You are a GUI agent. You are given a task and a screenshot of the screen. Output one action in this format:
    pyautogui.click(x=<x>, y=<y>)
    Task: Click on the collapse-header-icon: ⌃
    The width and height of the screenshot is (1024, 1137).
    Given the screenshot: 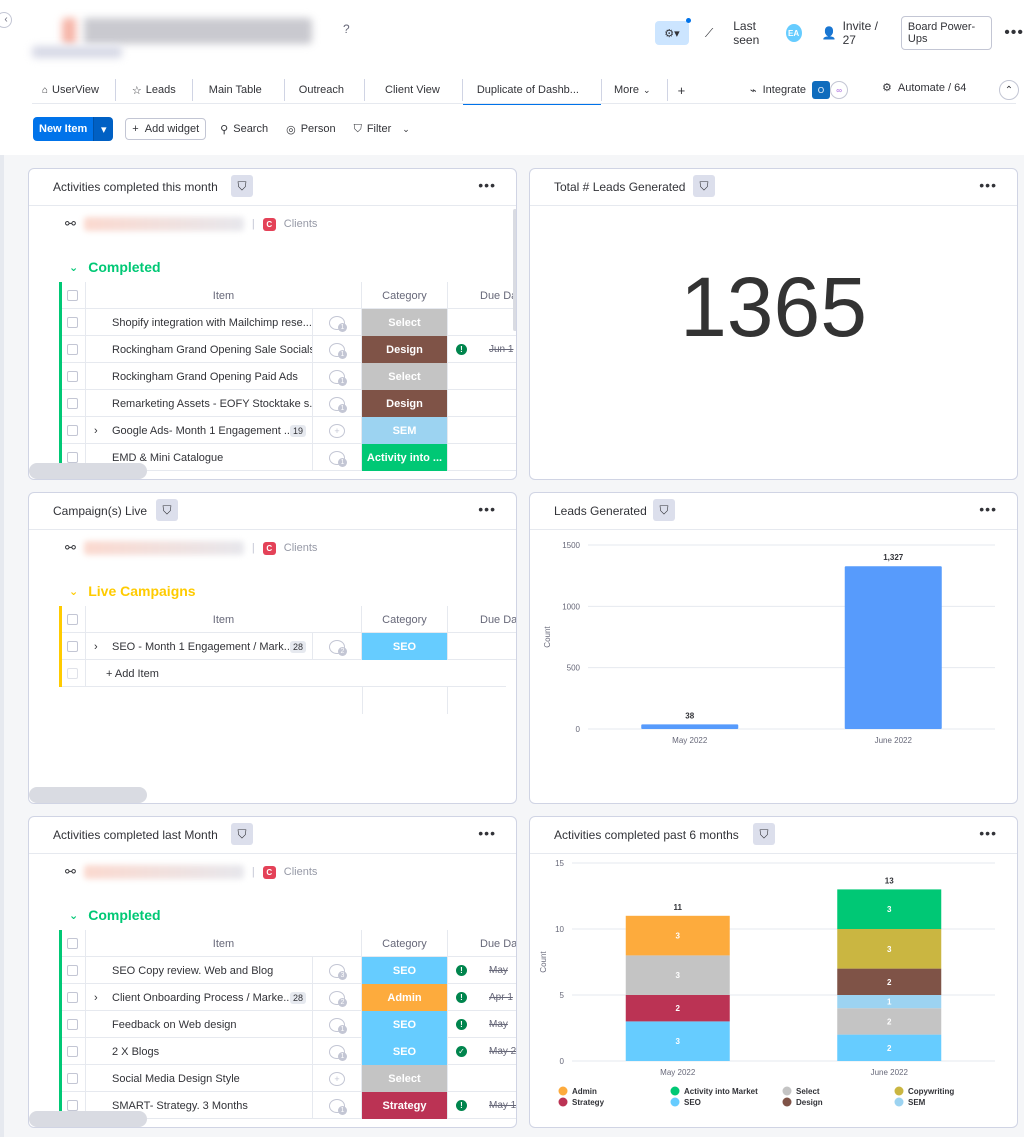 What is the action you would take?
    pyautogui.click(x=1009, y=90)
    